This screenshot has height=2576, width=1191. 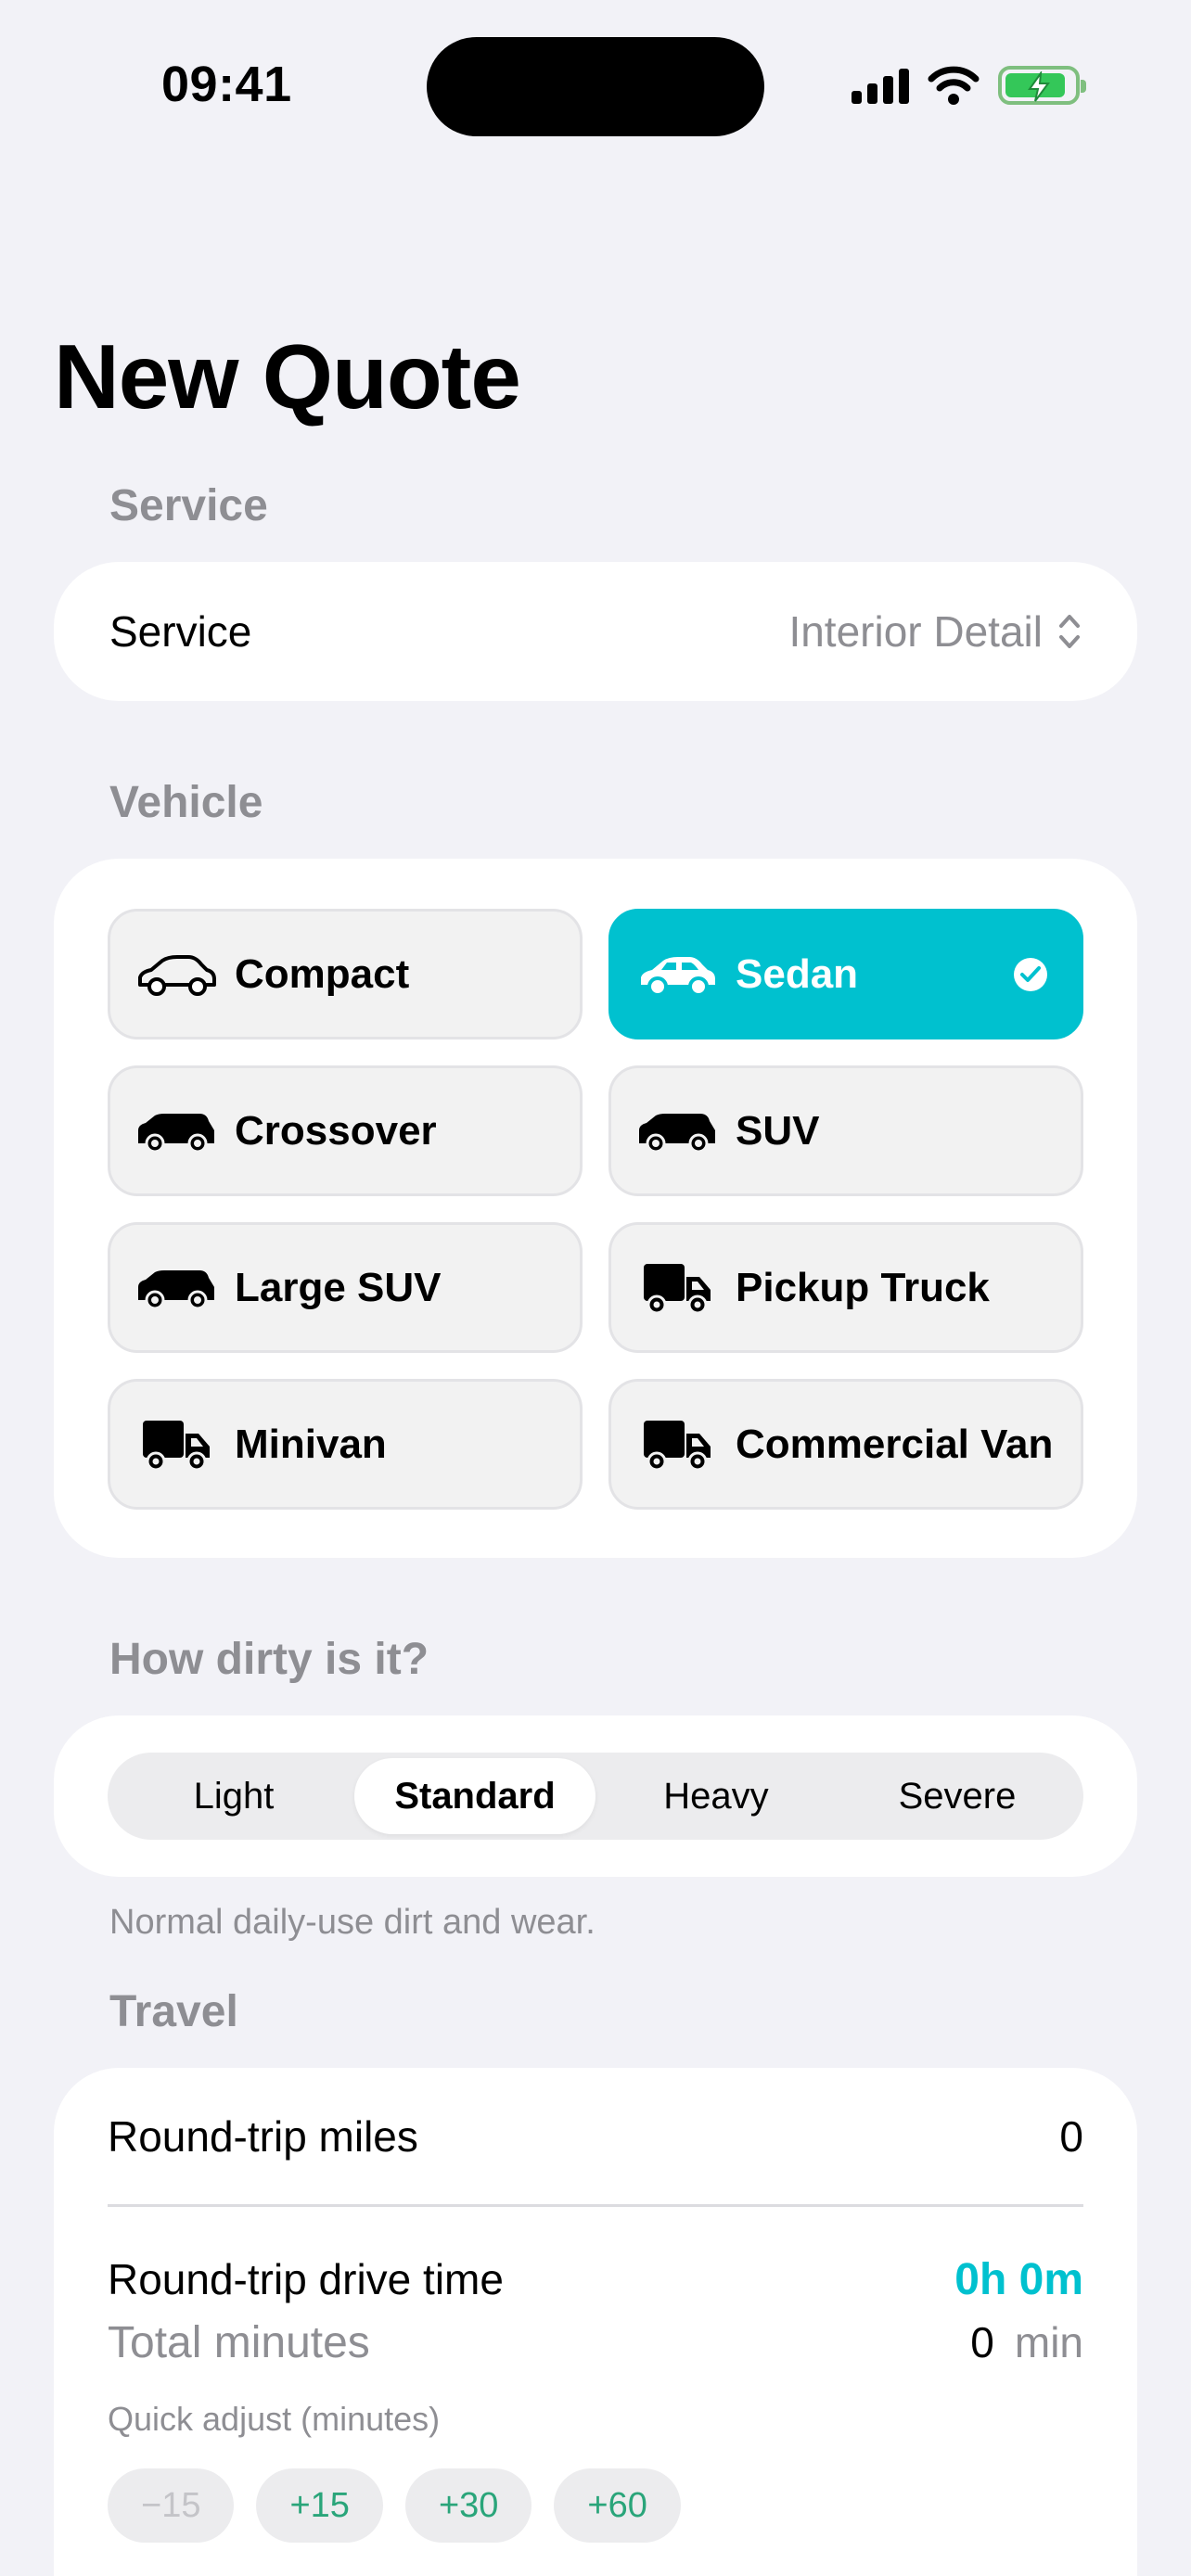 I want to click on quick-adjust-plus-15-button: +15, so click(x=319, y=2505).